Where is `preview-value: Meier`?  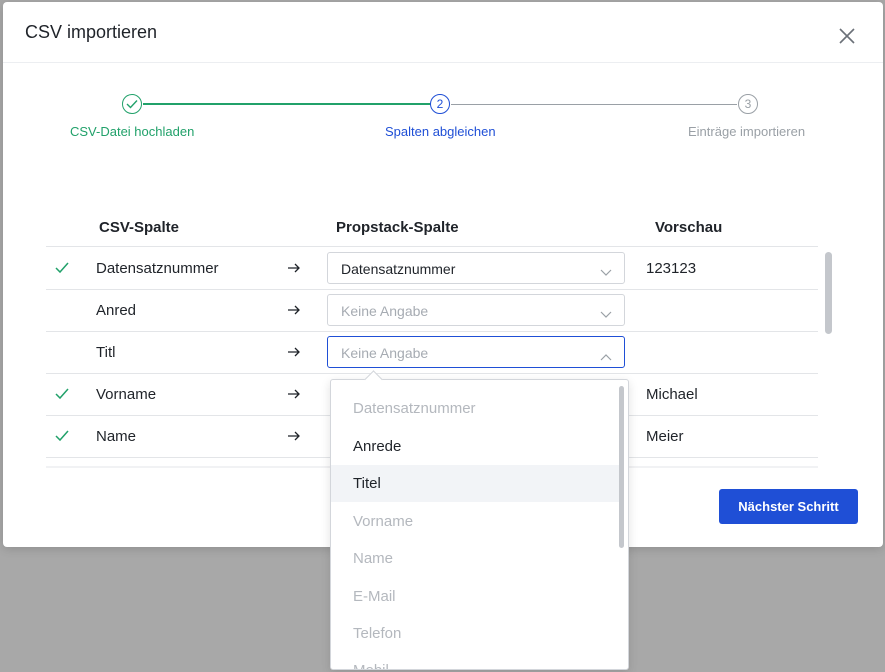 preview-value: Meier is located at coordinates (665, 436).